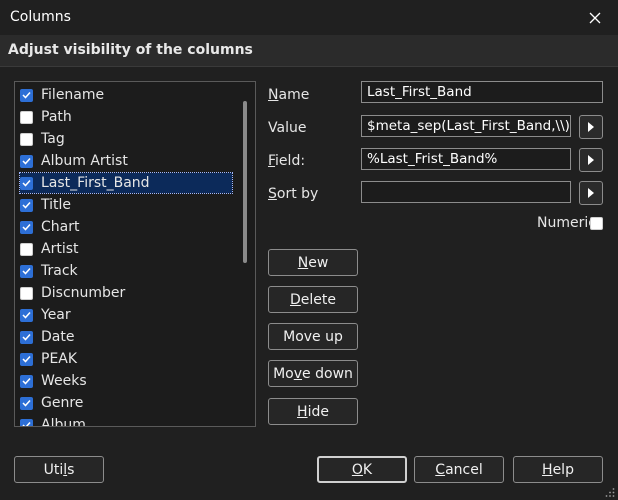 This screenshot has width=618, height=500. I want to click on help-button-label: Help, so click(558, 469).